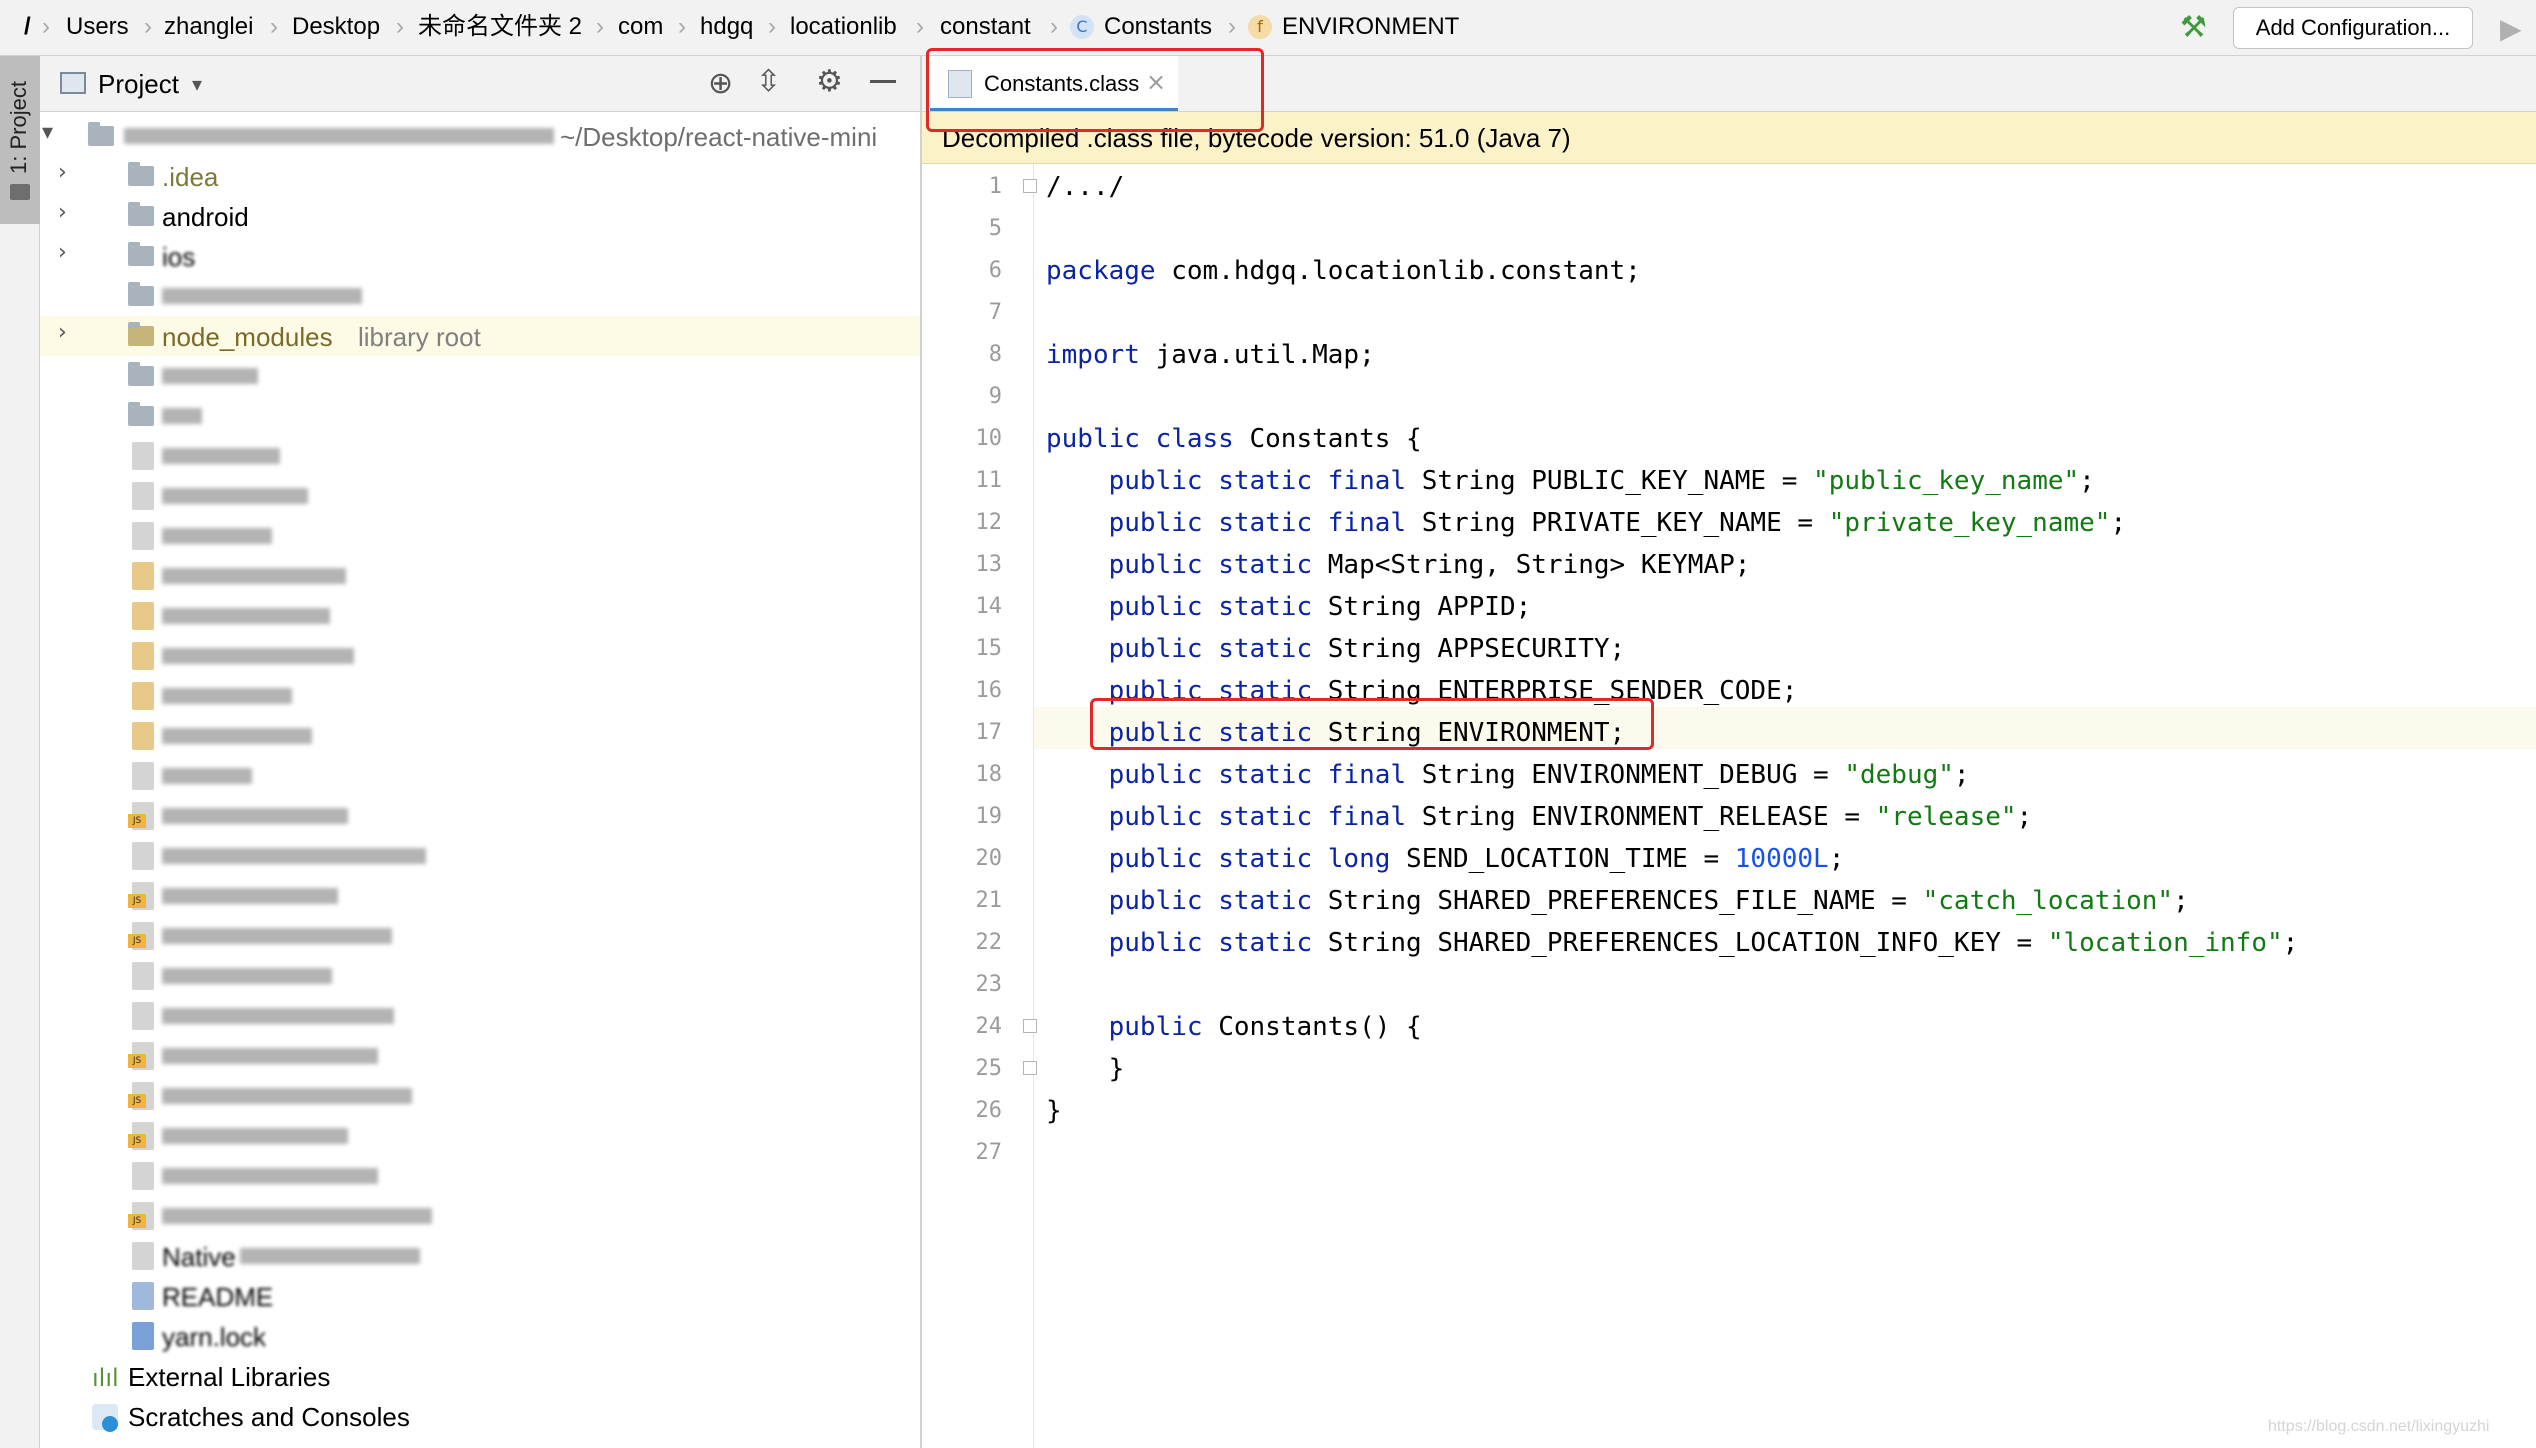 The image size is (2536, 1448). What do you see at coordinates (480, 1336) in the screenshot?
I see `tree-row-yarn-lock: yarn.lock` at bounding box center [480, 1336].